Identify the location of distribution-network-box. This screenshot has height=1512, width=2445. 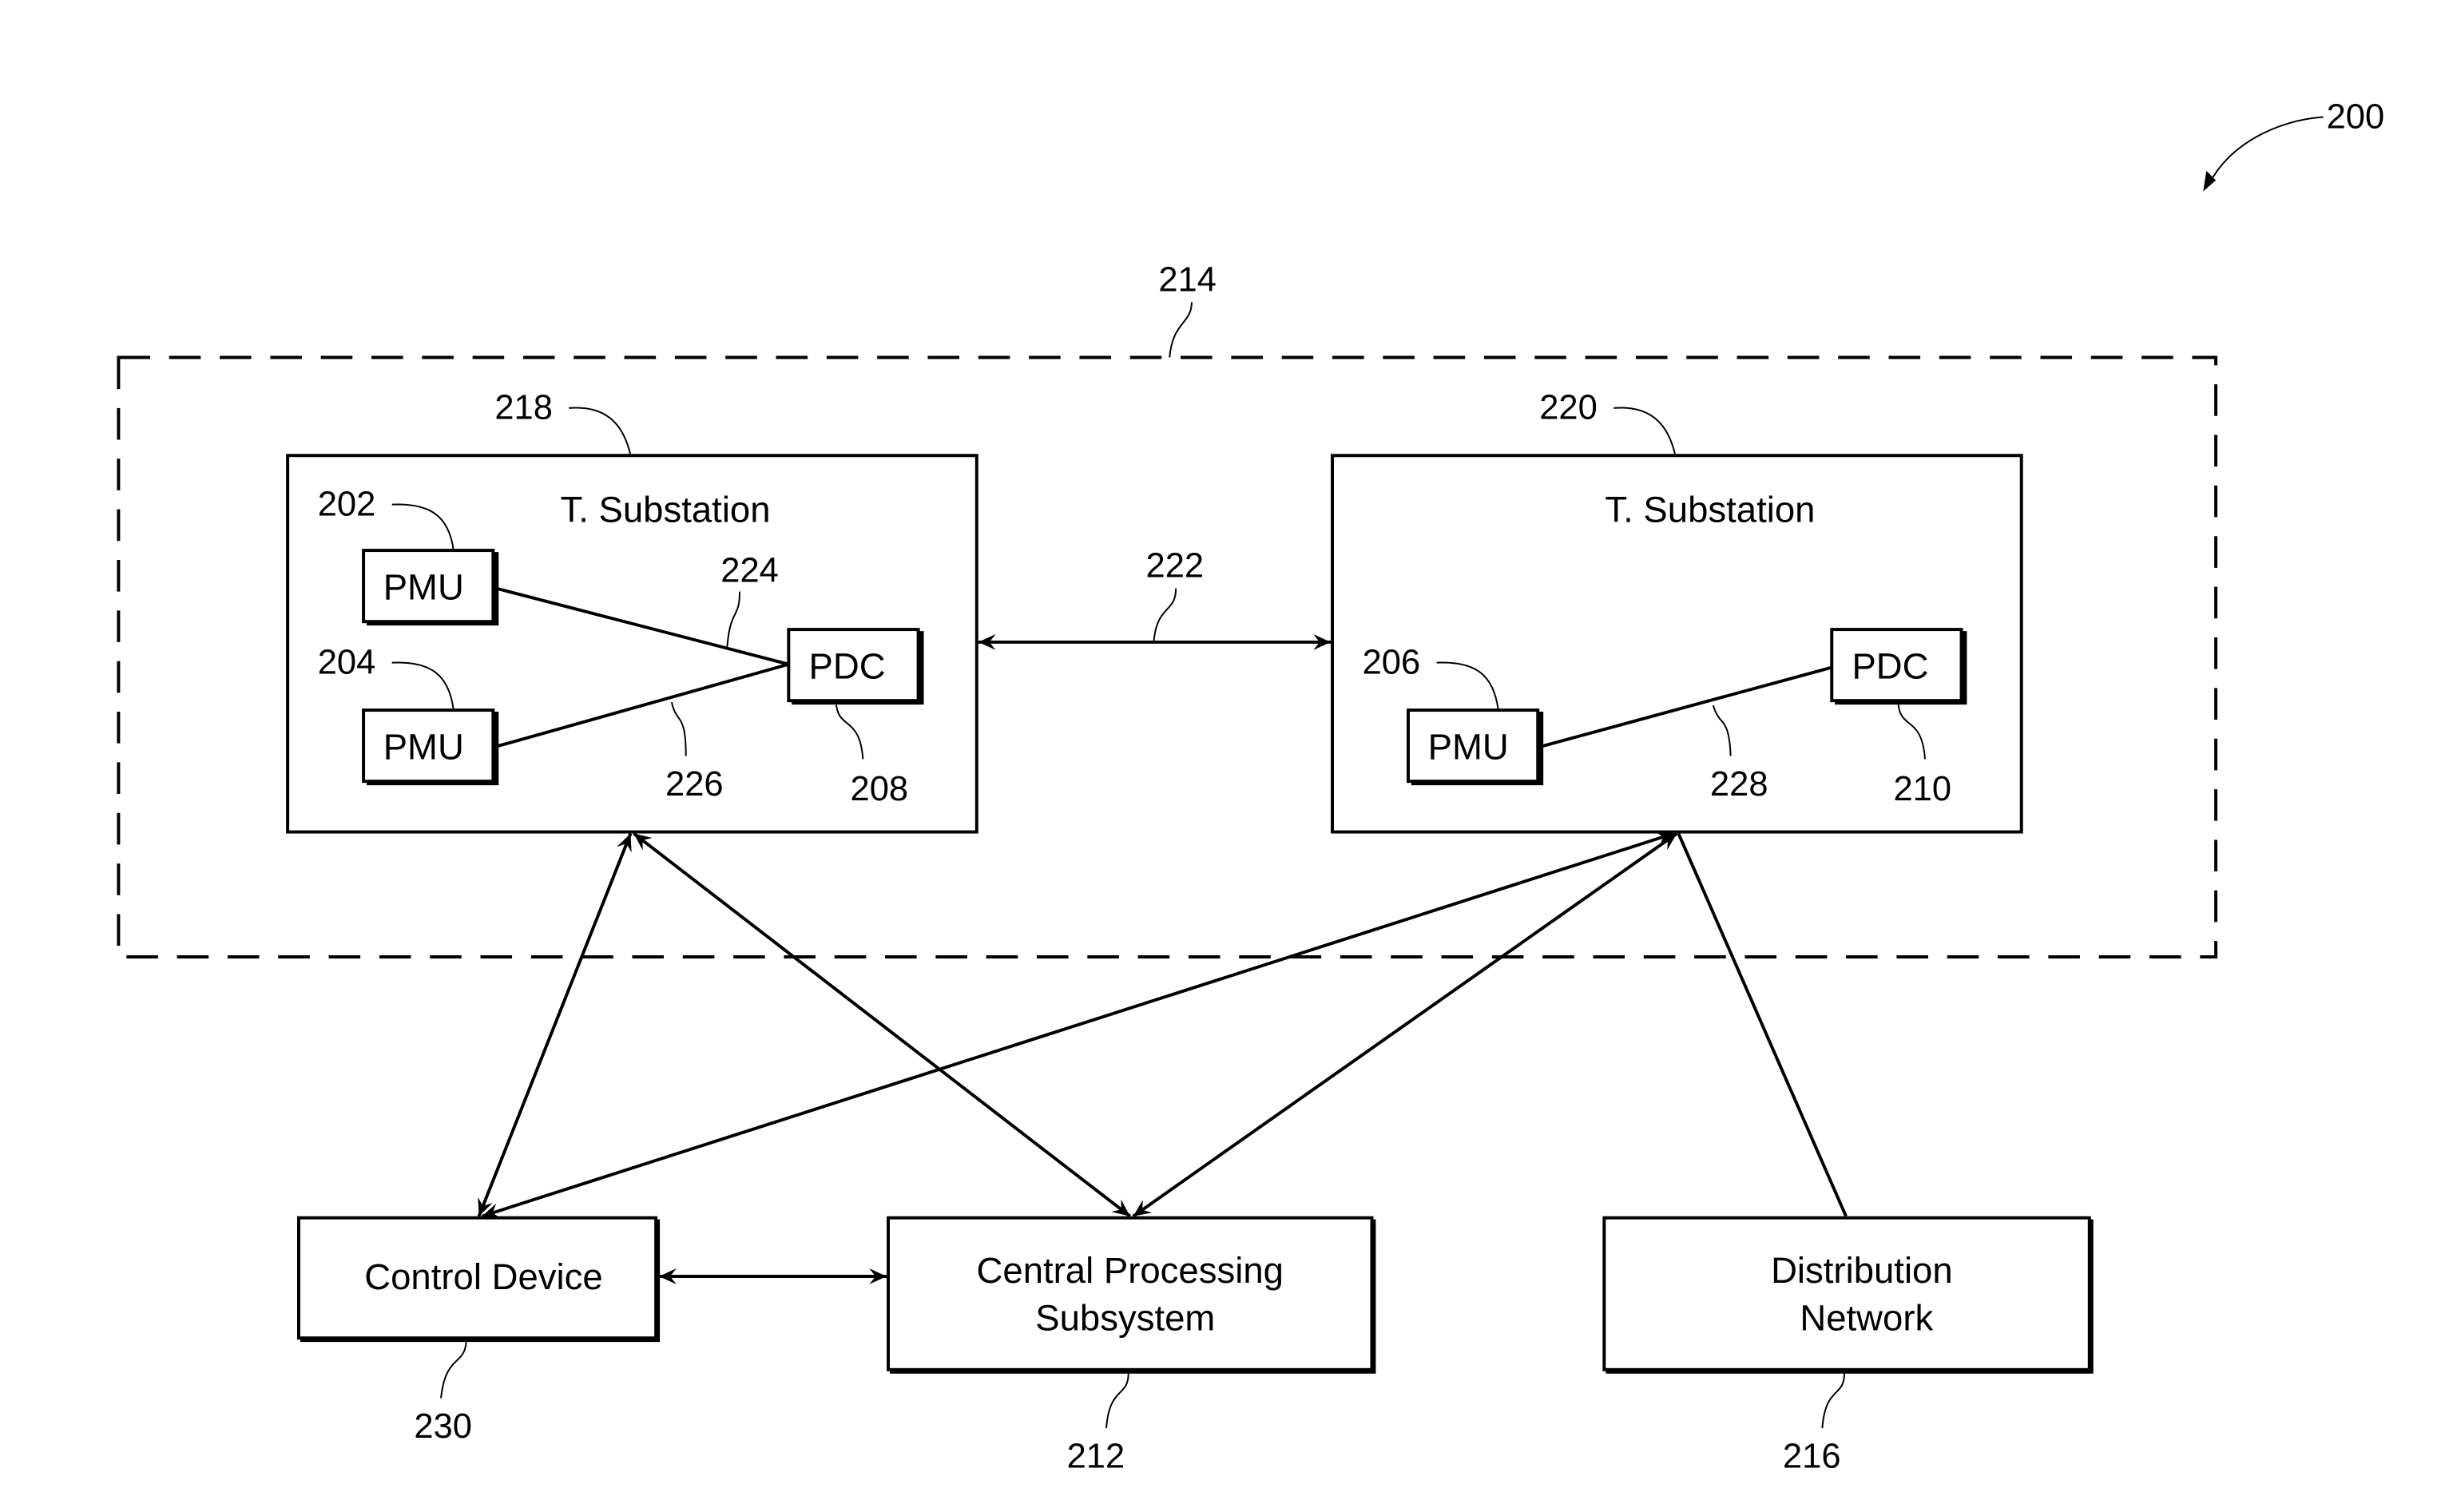
(1846, 1293).